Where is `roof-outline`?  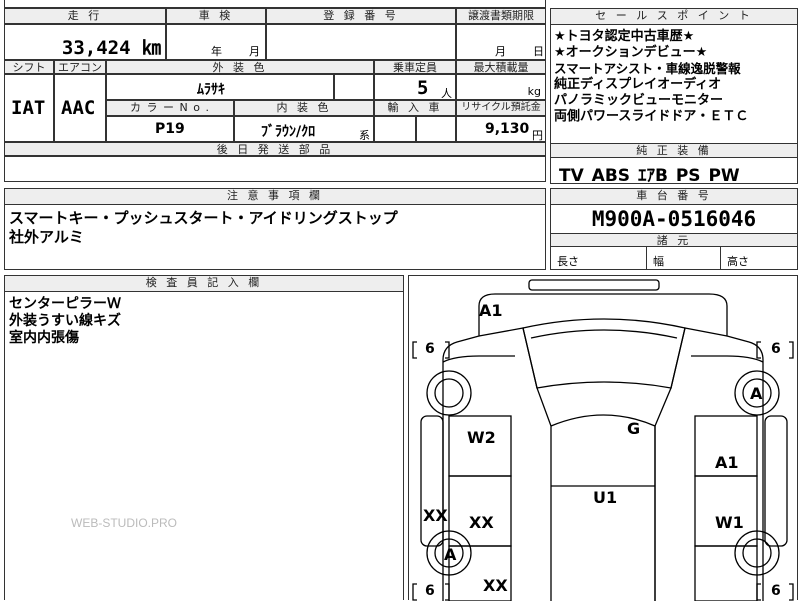 roof-outline is located at coordinates (603, 507).